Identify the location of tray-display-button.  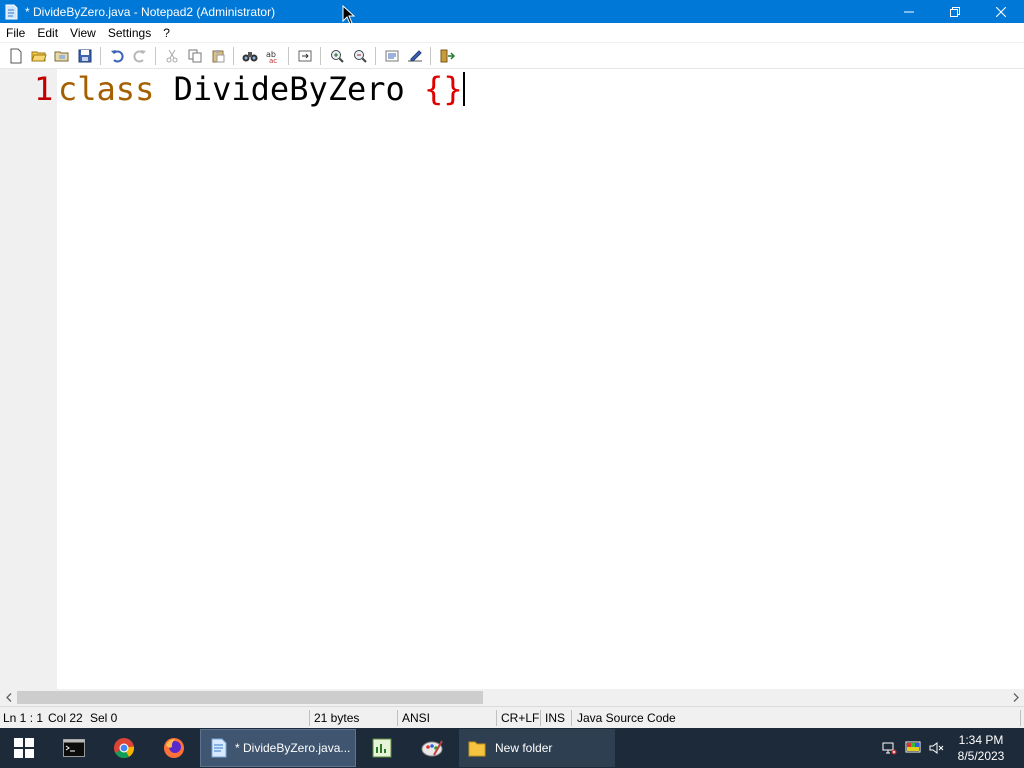
(913, 748).